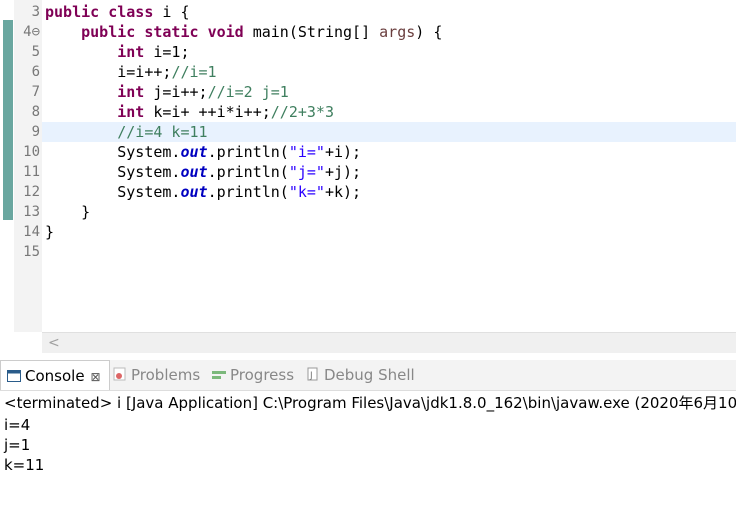  I want to click on code-token: i=i++;, so click(108, 72).